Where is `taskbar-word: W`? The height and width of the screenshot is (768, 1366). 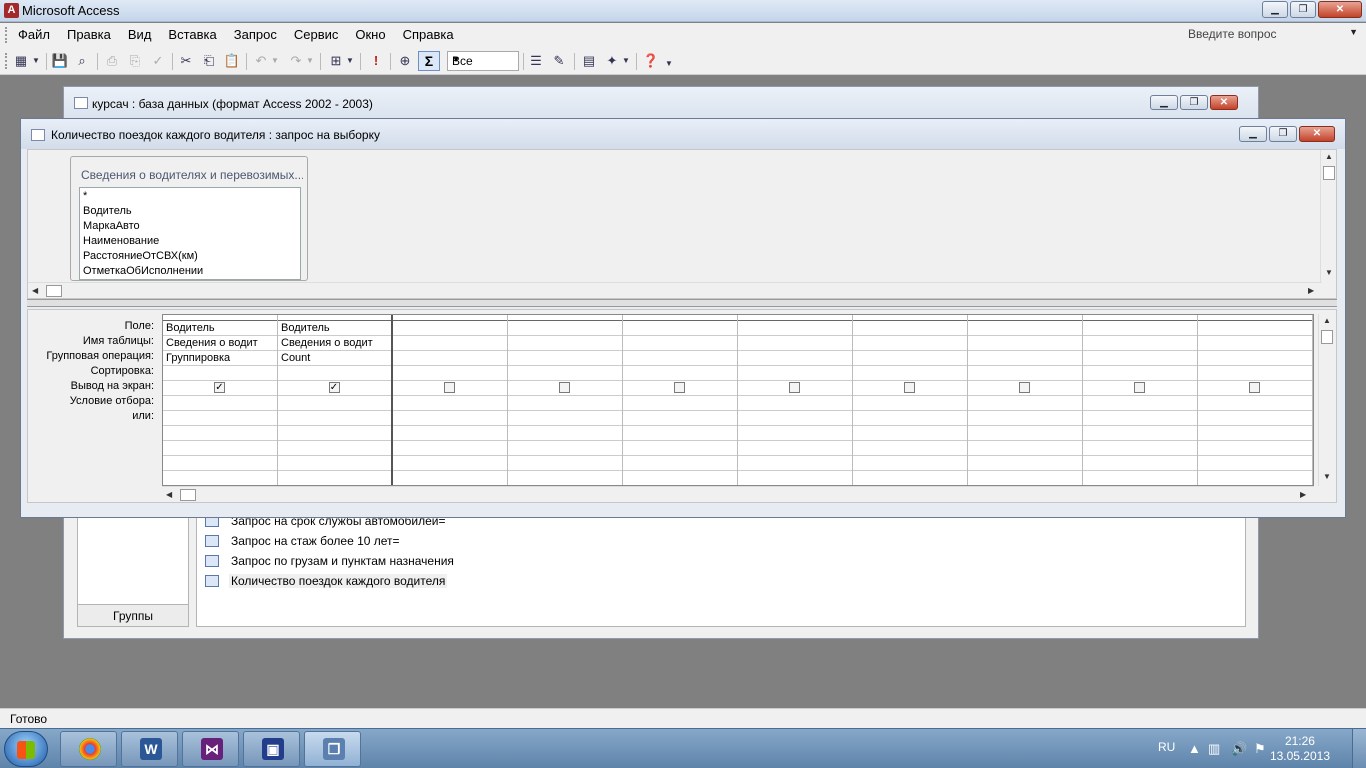
taskbar-word: W is located at coordinates (149, 749).